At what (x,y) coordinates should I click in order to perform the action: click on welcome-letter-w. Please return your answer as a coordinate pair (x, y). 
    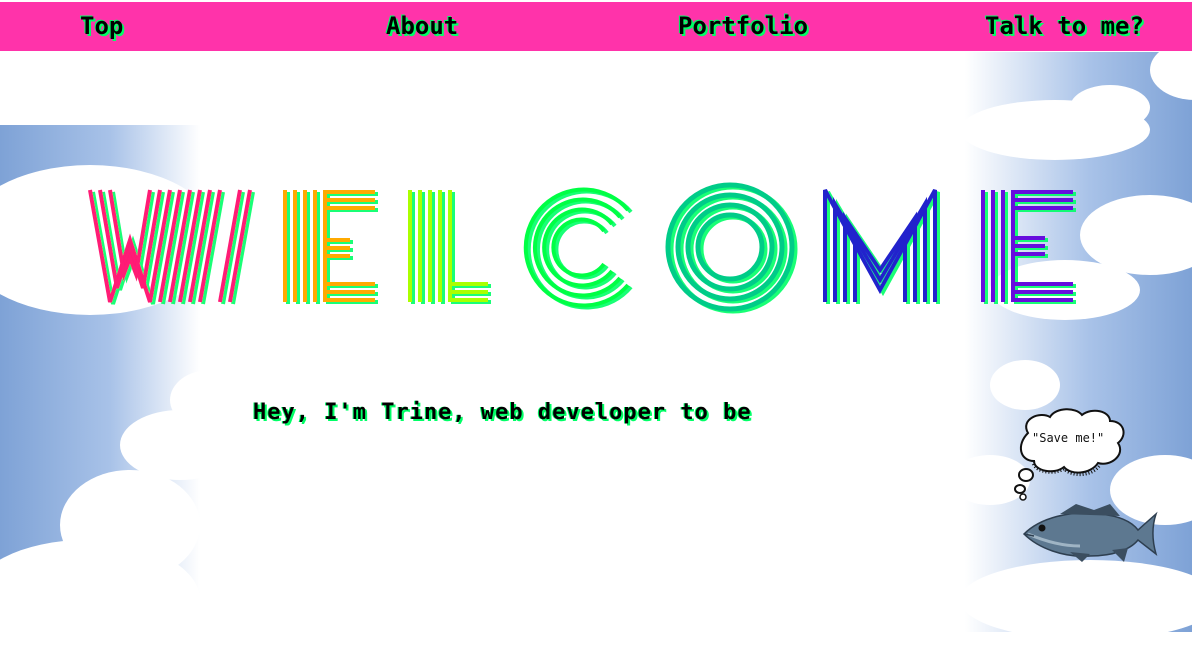
    Looking at the image, I should click on (170, 246).